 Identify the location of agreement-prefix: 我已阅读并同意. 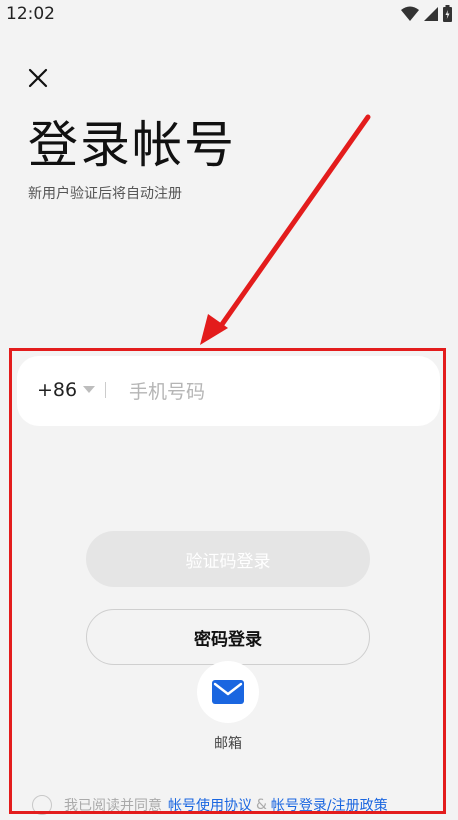
(113, 806).